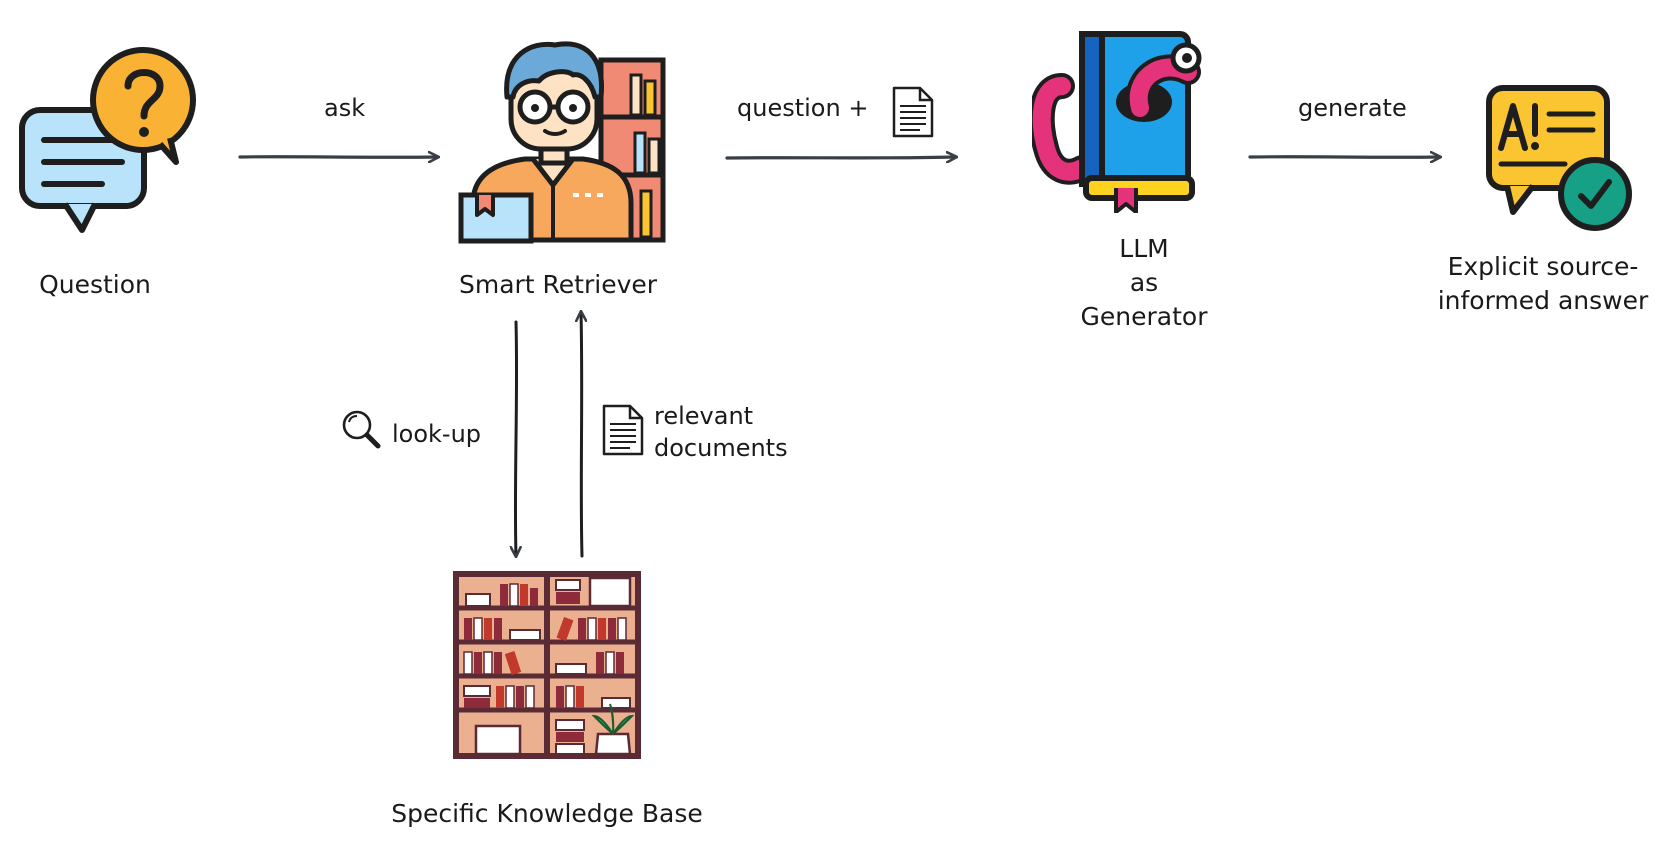 The height and width of the screenshot is (855, 1666). I want to click on ask-label: ask, so click(345, 108).